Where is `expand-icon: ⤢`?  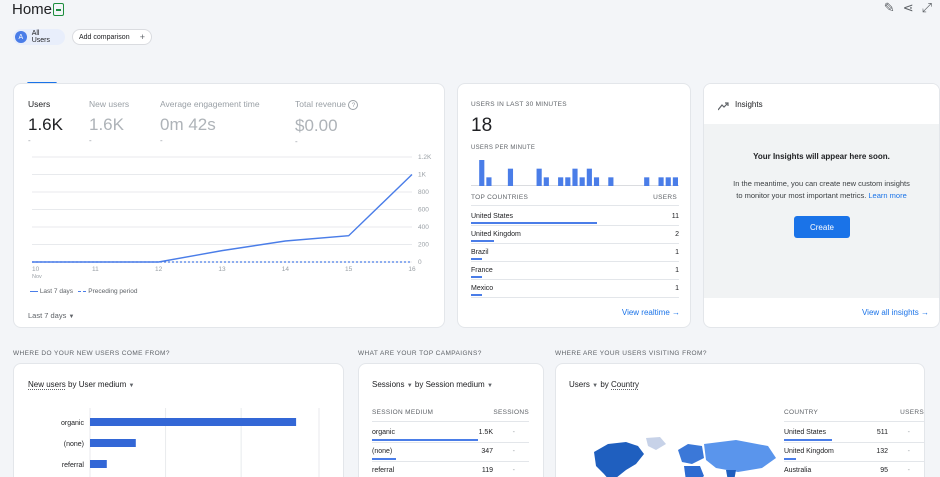
expand-icon: ⤢ is located at coordinates (931, 7).